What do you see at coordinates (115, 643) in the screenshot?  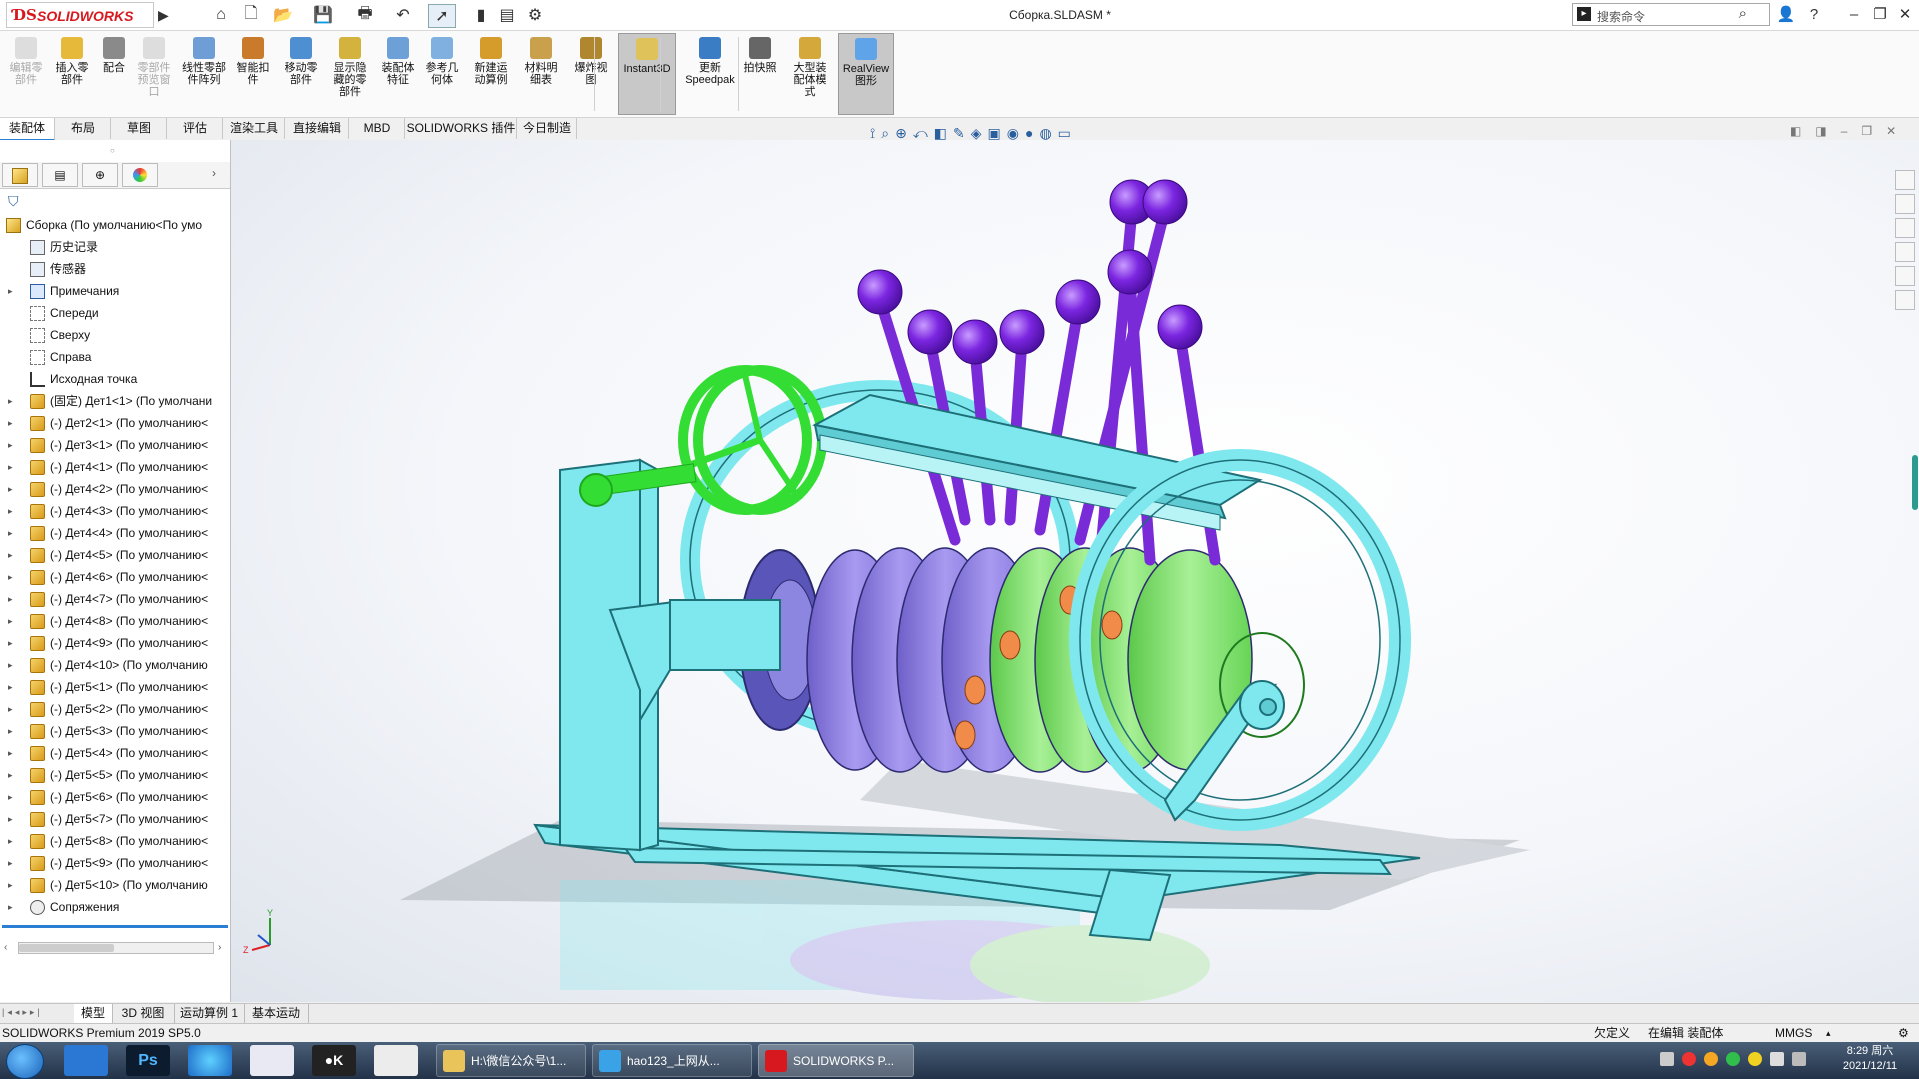 I see `tree-item: ▸ (-) Дет4<9> (По умолчанию<` at bounding box center [115, 643].